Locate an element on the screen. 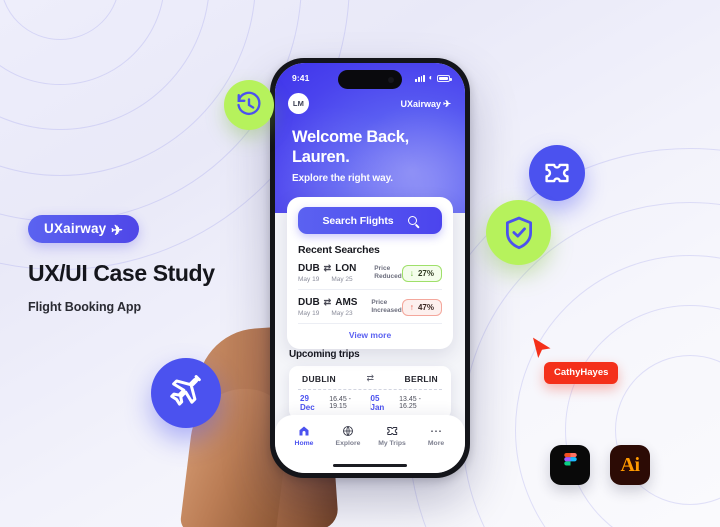 Image resolution: width=720 pixels, height=527 pixels. avatar: LM is located at coordinates (298, 103).